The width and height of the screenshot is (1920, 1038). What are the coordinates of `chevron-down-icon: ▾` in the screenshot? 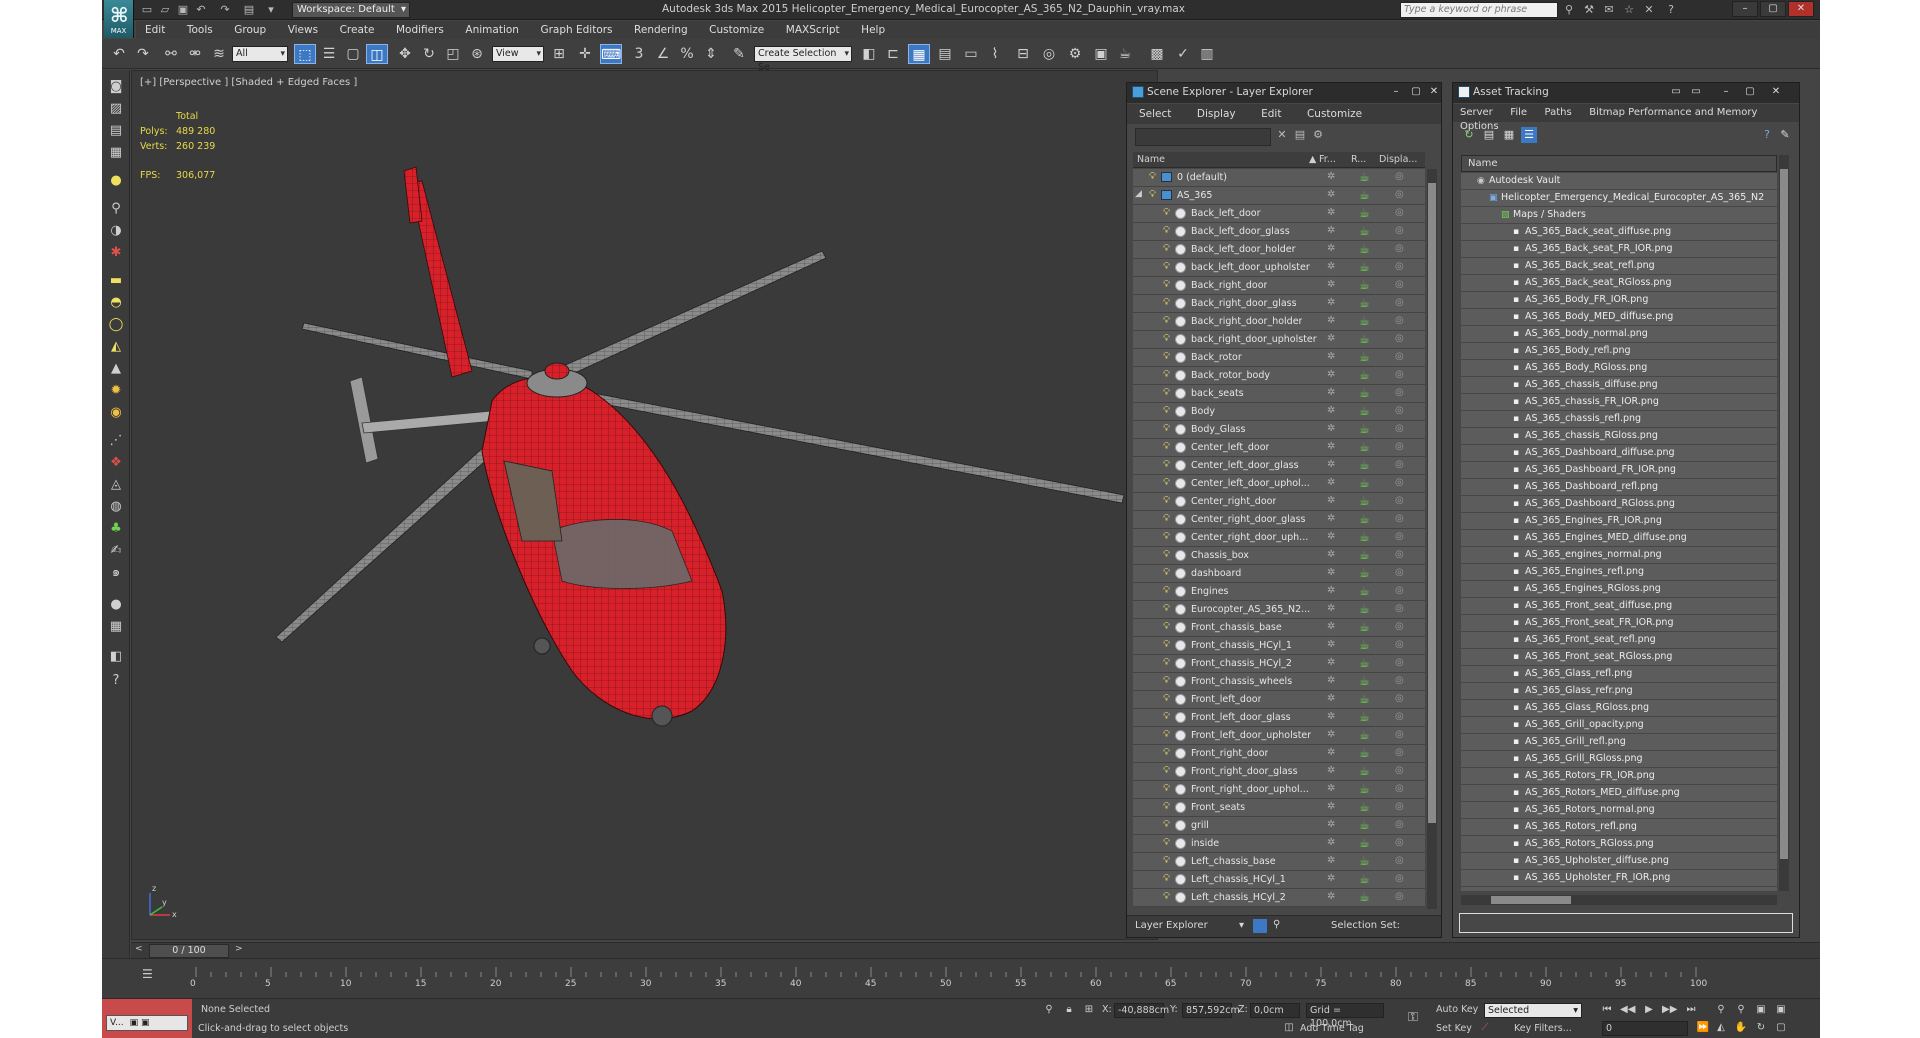 It's located at (1241, 925).